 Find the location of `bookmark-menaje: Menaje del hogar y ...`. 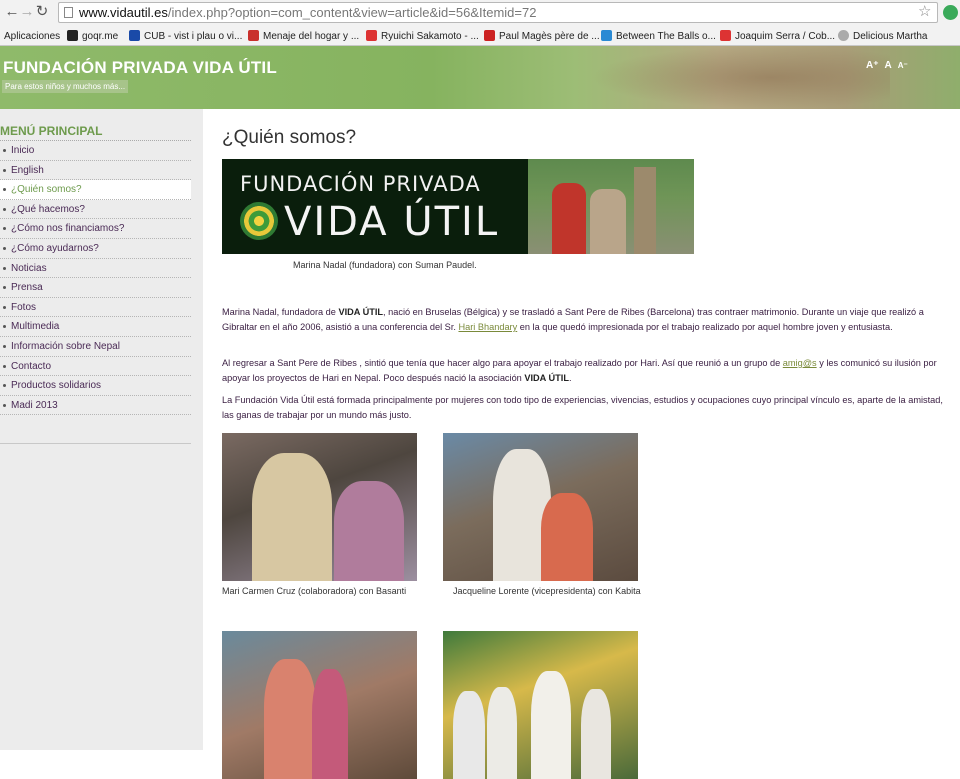

bookmark-menaje: Menaje del hogar y ... is located at coordinates (303, 36).